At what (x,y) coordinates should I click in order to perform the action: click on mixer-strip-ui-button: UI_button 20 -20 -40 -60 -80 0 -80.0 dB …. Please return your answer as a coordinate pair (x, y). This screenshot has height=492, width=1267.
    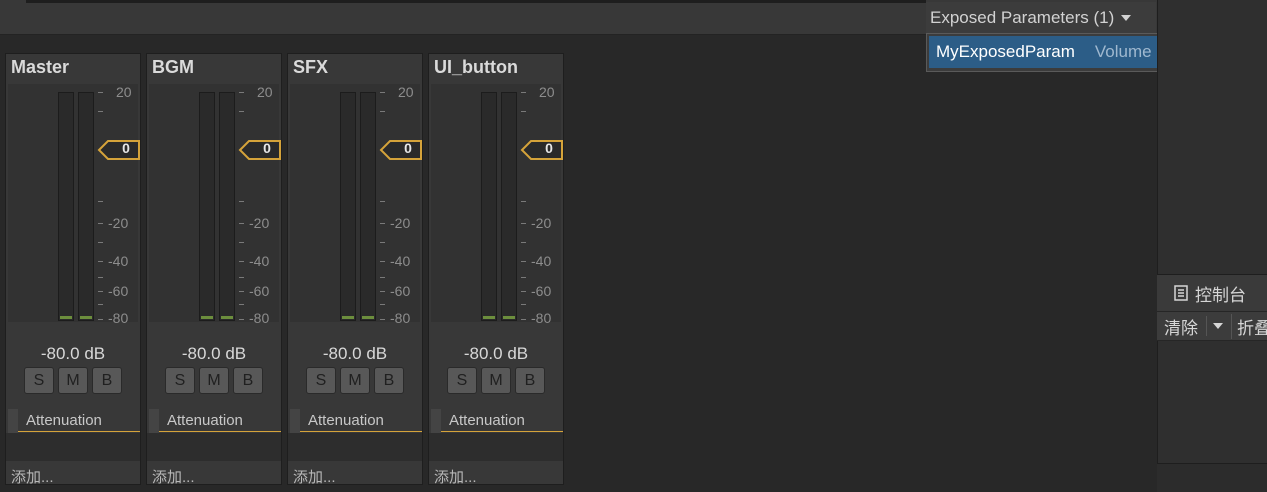
    Looking at the image, I should click on (496, 270).